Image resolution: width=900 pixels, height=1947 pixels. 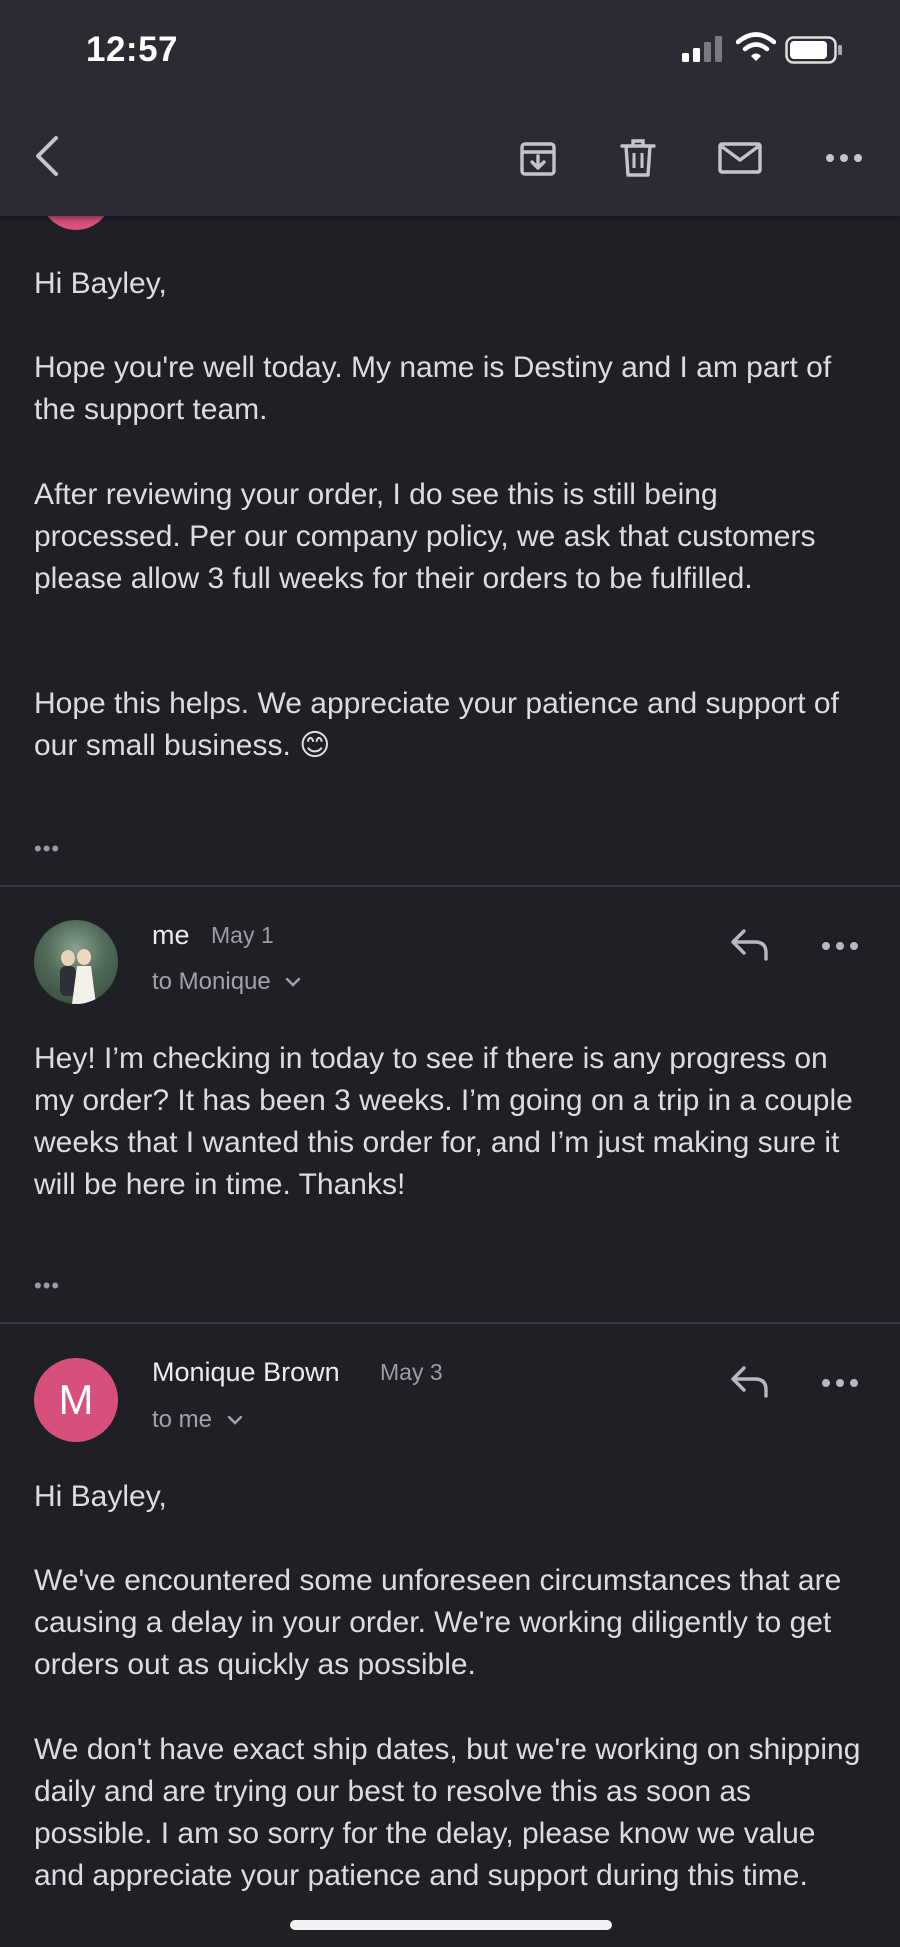 What do you see at coordinates (411, 1372) in the screenshot?
I see `message-date: May 3` at bounding box center [411, 1372].